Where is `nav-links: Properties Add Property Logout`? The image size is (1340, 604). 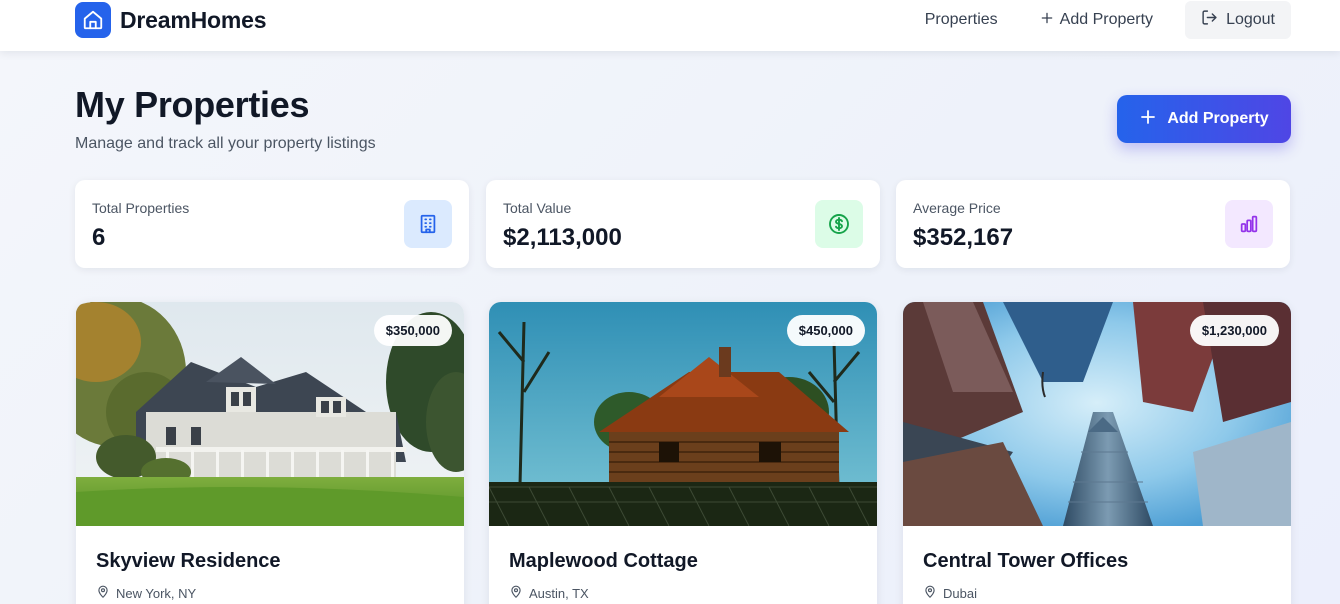
nav-links: Properties Add Property Logout is located at coordinates (1108, 20).